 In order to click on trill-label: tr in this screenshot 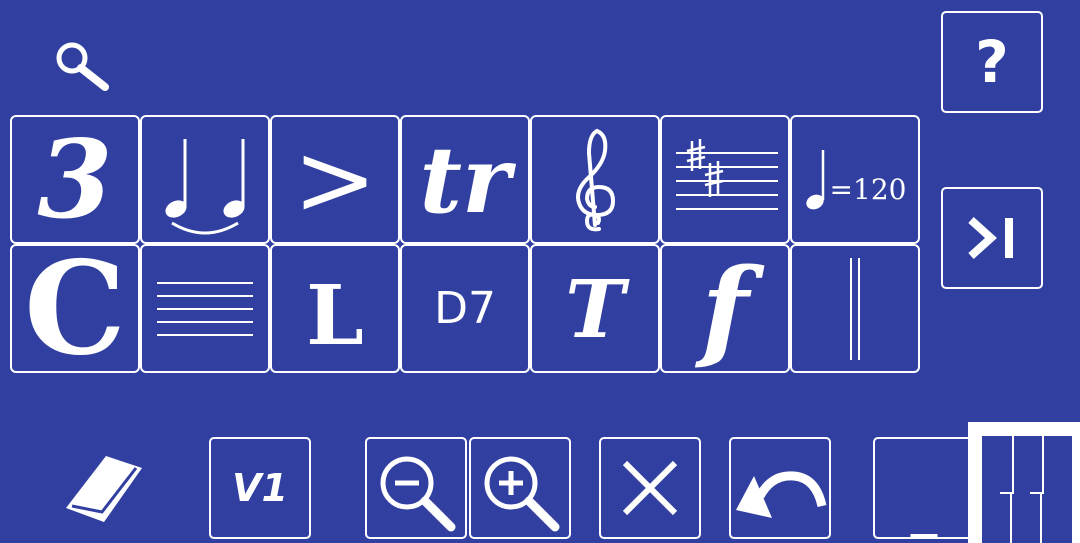, I will do `click(465, 179)`.